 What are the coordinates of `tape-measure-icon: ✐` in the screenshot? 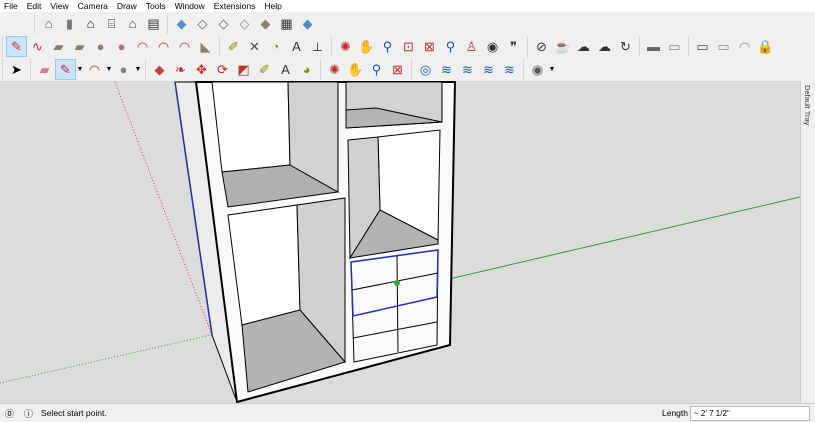 It's located at (233, 46).